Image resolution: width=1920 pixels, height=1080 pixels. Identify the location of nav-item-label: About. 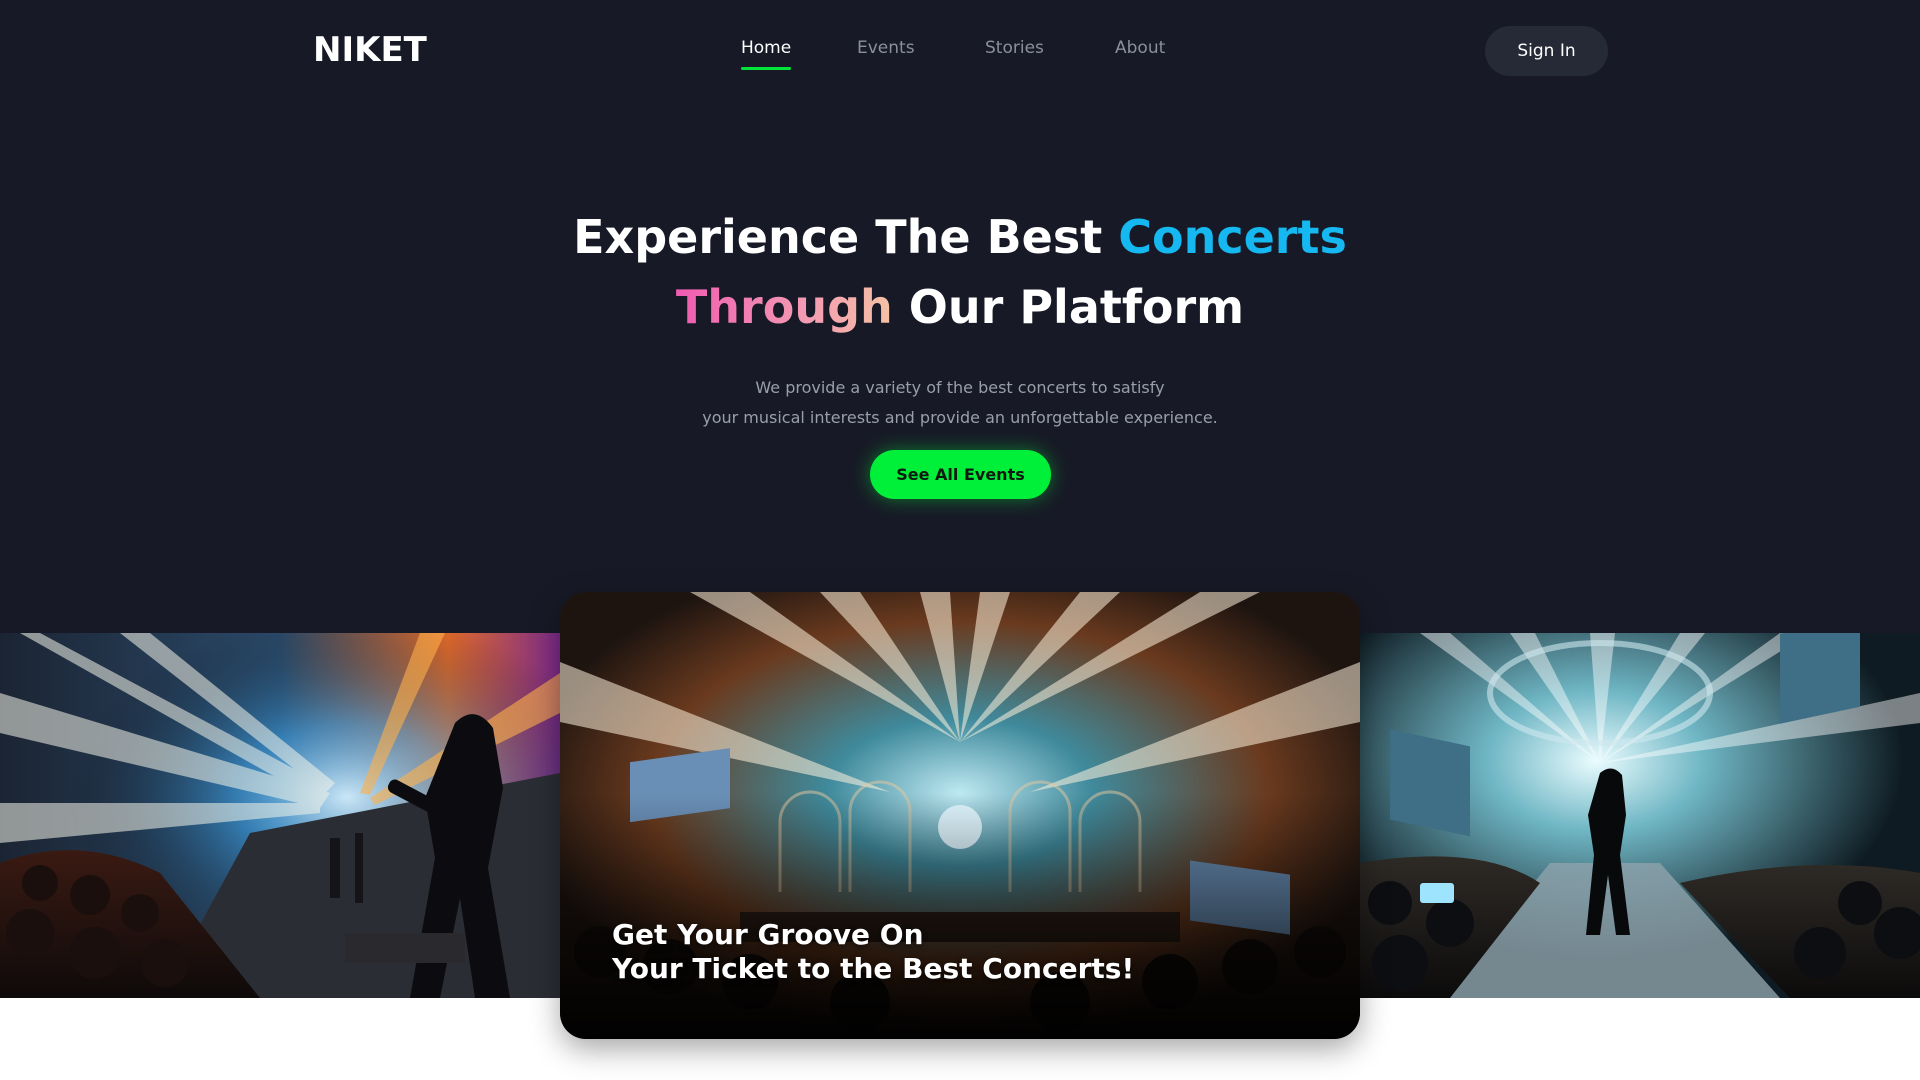
(1140, 48).